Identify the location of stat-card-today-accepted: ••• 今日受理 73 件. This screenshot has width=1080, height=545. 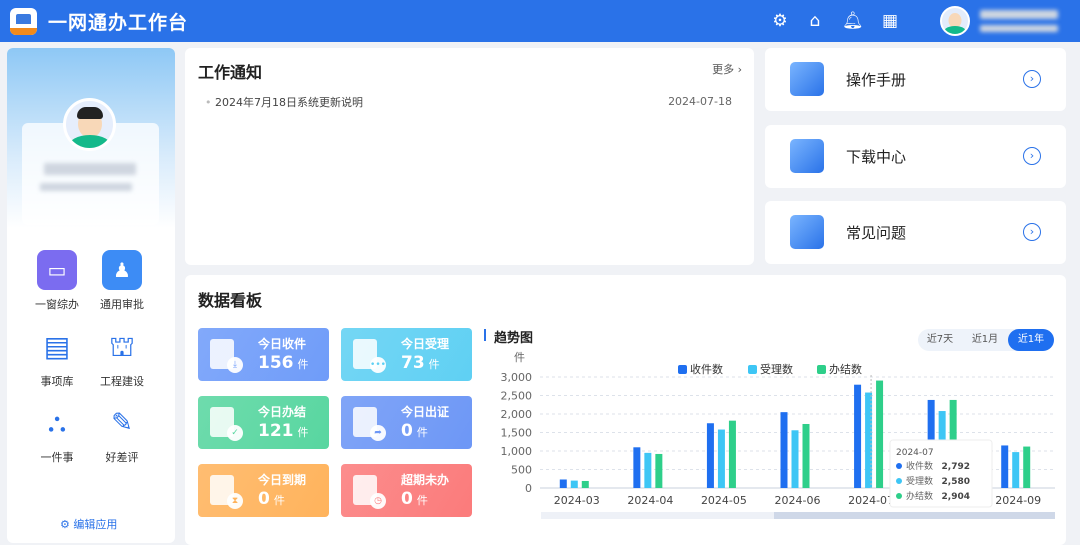
(406, 354).